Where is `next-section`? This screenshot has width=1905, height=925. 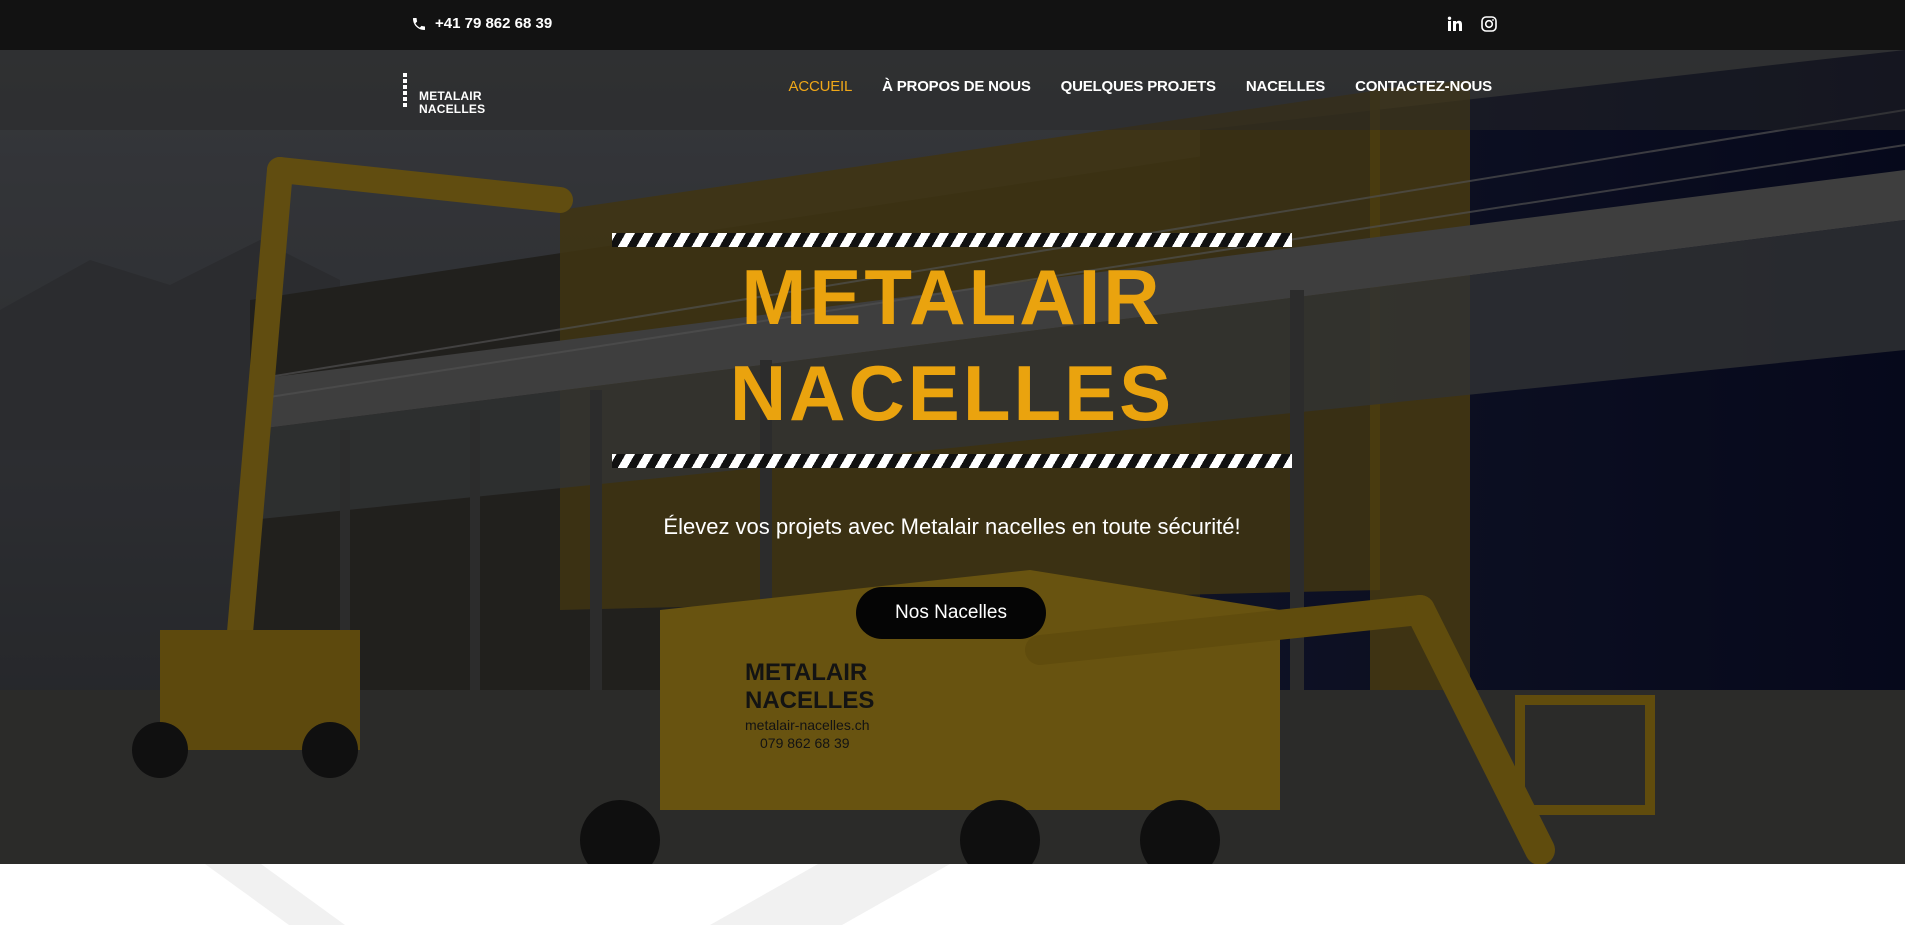
next-section is located at coordinates (952, 894).